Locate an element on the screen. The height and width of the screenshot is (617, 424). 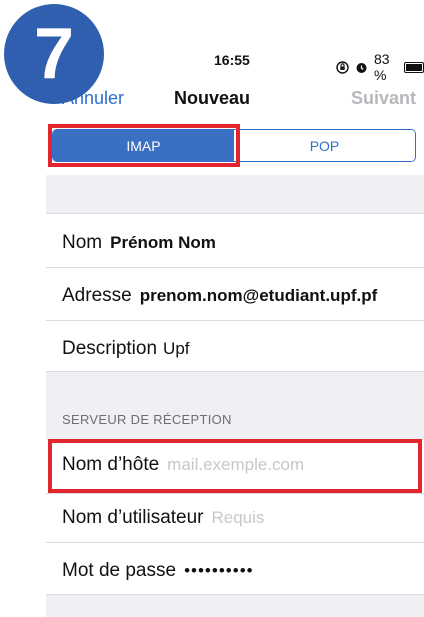
address-value: prenom.nom@etudiant.upf.pf is located at coordinates (259, 295).